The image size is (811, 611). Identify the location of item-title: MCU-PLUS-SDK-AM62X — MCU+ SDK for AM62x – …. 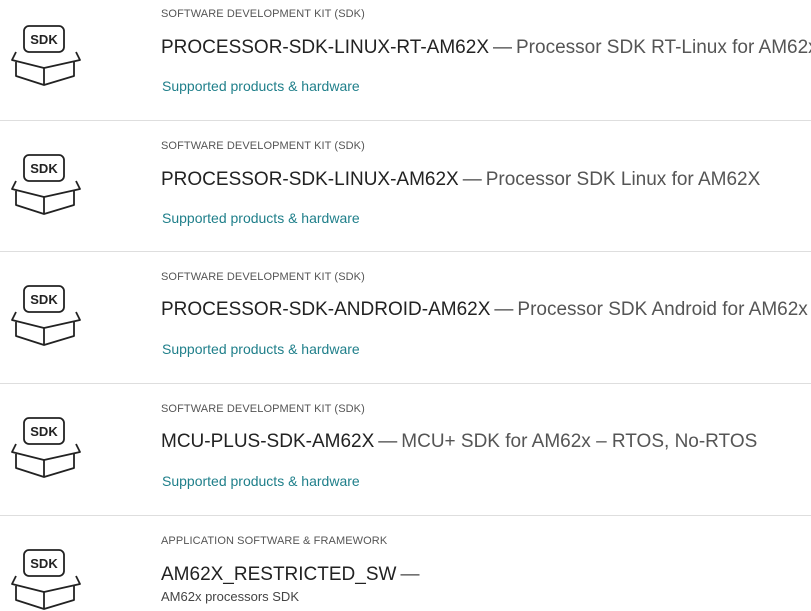
(459, 442).